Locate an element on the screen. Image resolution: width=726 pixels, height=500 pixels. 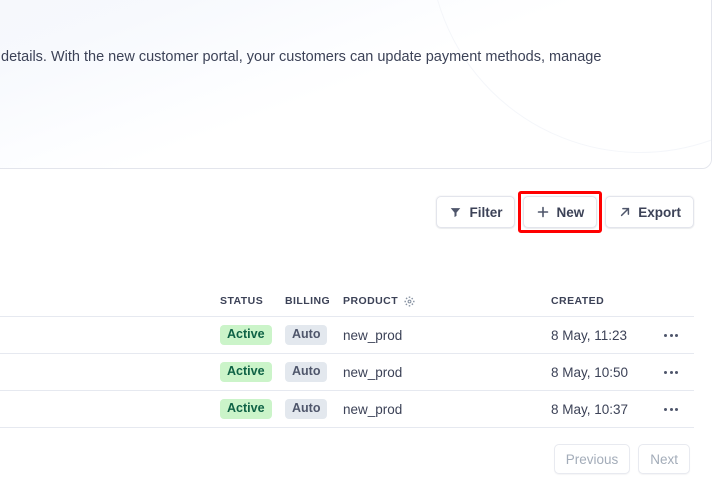
previous-page-button: Previous is located at coordinates (592, 459).